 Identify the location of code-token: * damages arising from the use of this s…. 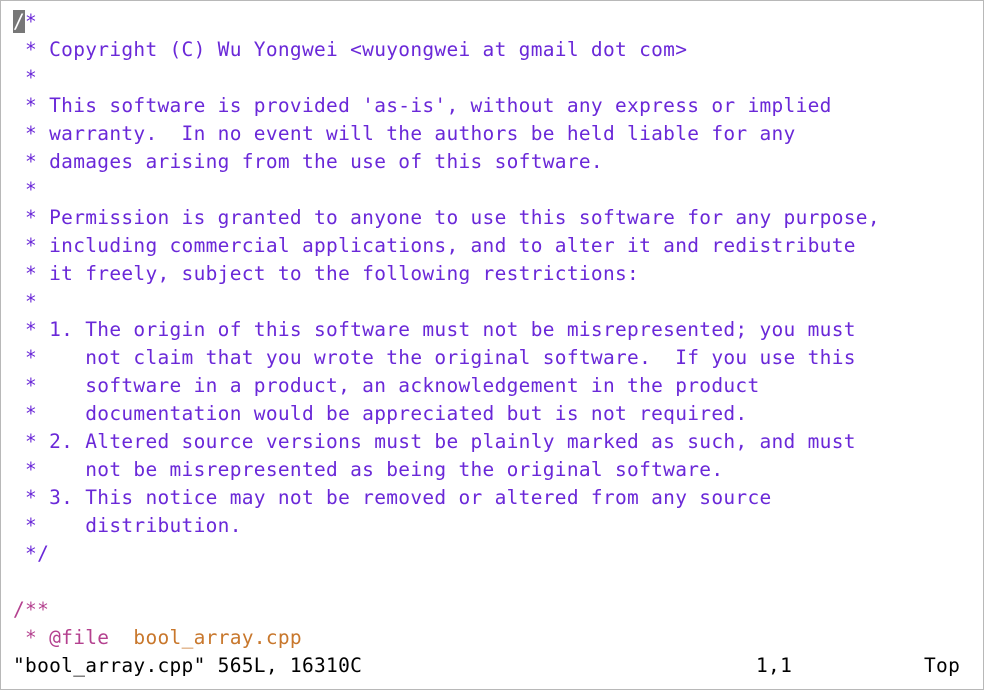
(308, 161).